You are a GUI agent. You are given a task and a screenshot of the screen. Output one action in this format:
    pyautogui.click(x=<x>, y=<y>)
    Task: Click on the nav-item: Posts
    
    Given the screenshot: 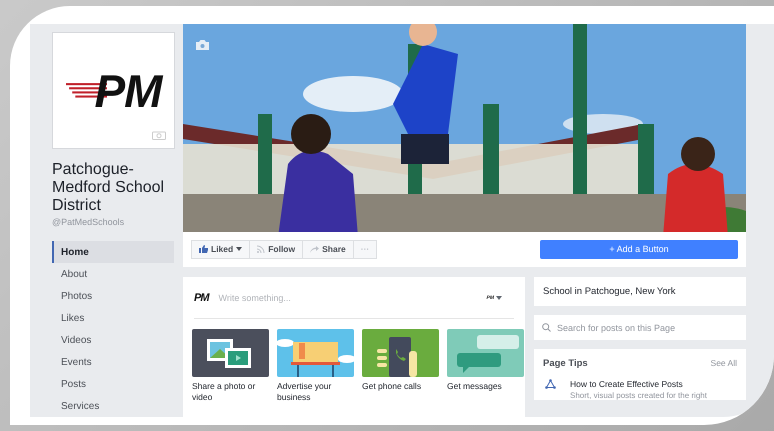 What is the action you would take?
    pyautogui.click(x=113, y=384)
    